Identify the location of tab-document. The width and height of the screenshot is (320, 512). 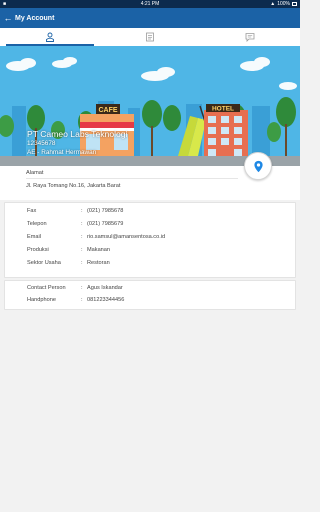
(150, 37).